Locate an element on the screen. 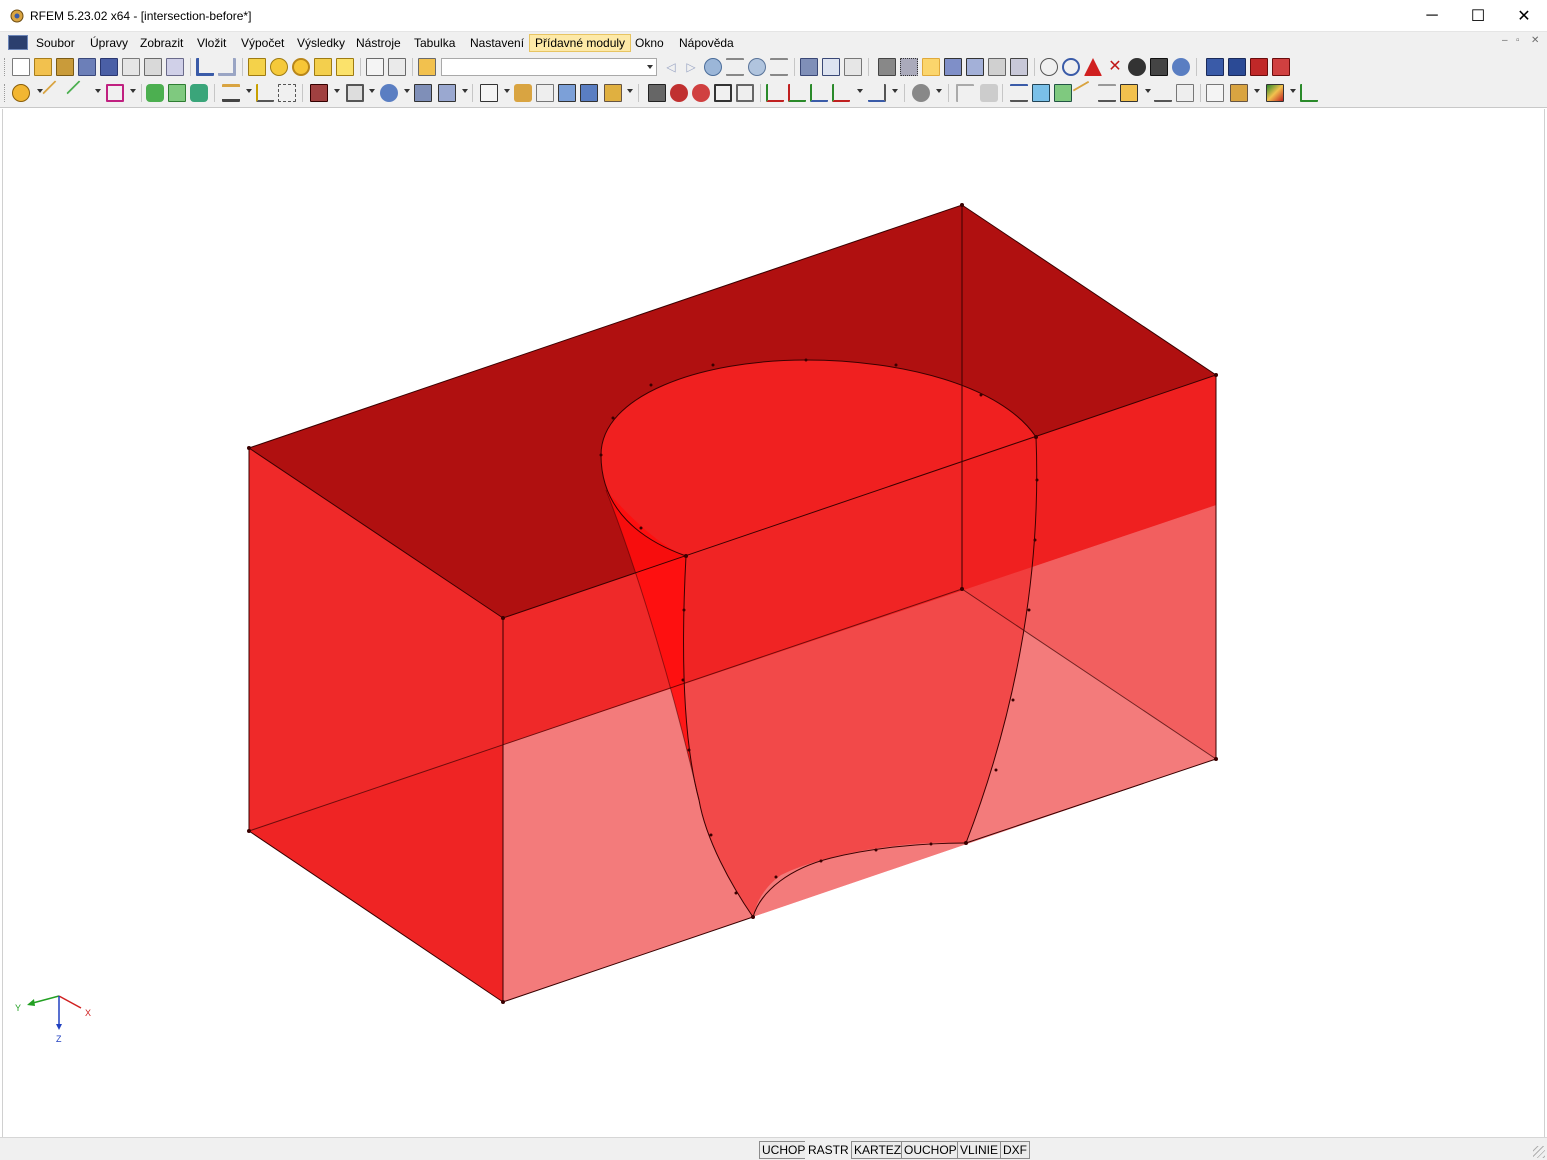 The height and width of the screenshot is (1160, 1547). menu-okno: Okno is located at coordinates (649, 43).